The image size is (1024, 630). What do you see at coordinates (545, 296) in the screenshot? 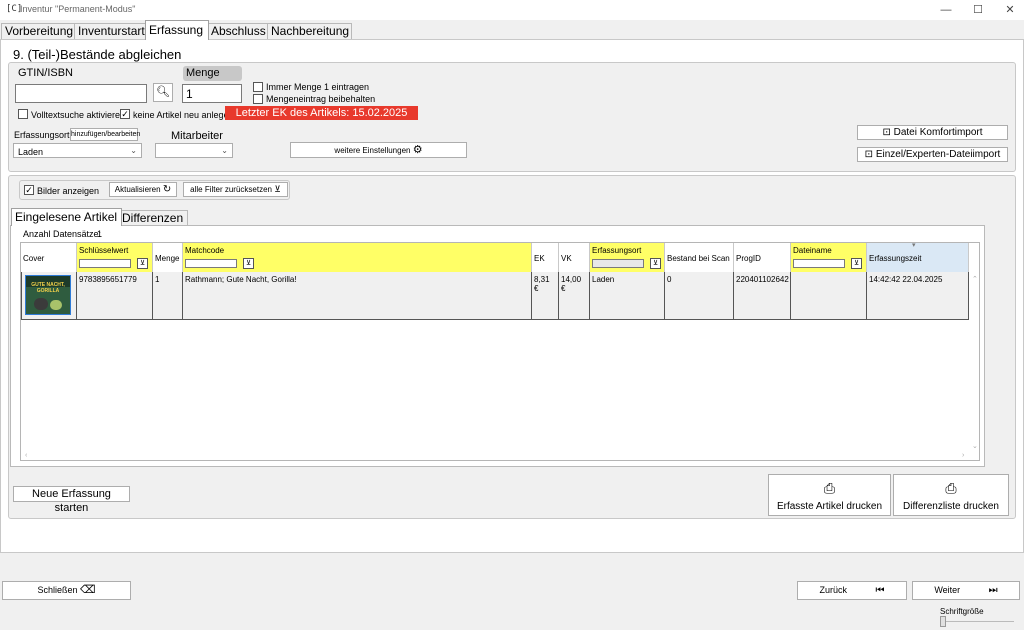
I see `row-ek: 8,31 €` at bounding box center [545, 296].